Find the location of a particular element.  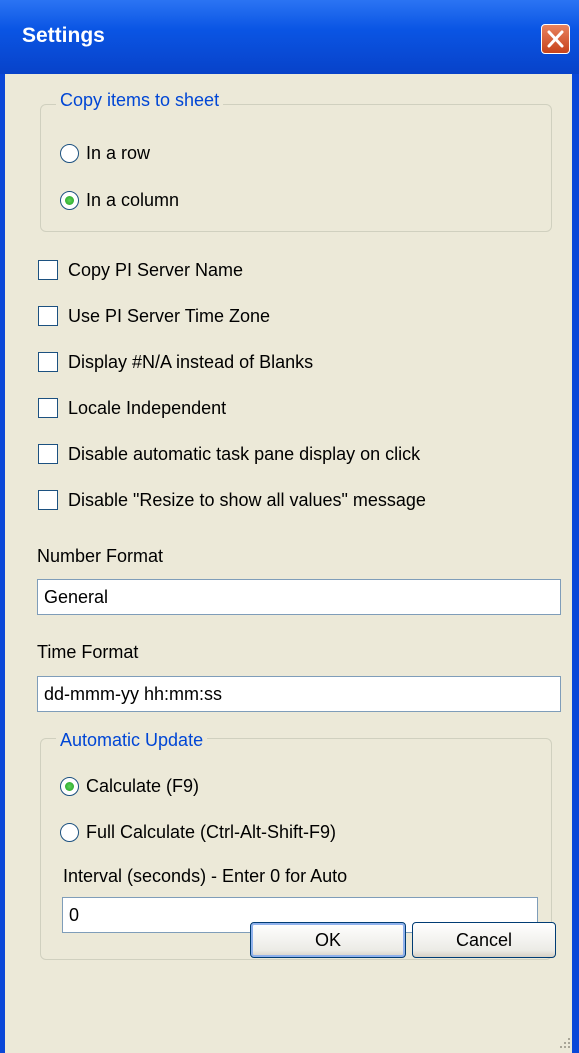

cancel-button: Cancel is located at coordinates (484, 940).